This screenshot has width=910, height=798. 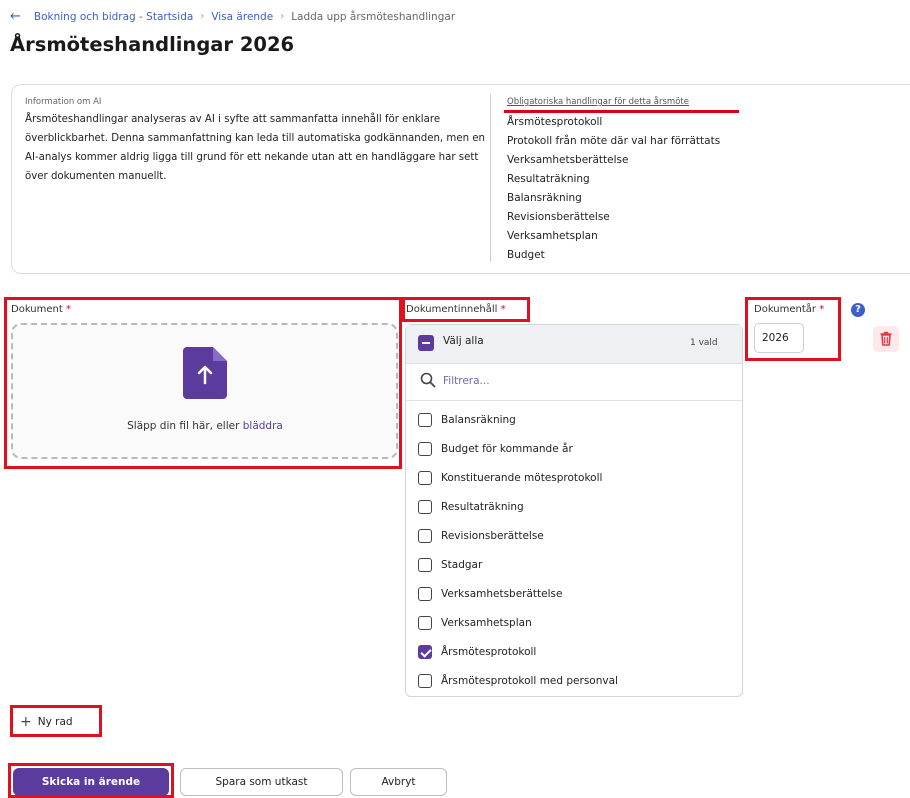 I want to click on year-input, so click(x=779, y=338).